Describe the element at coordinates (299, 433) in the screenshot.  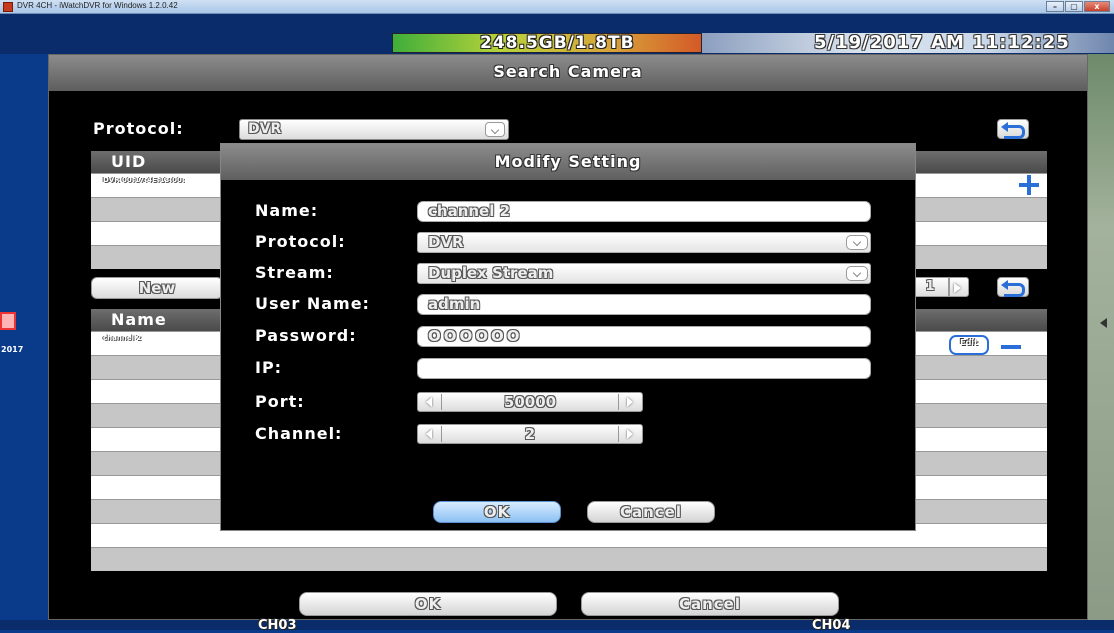
I see `channel-label: Channel:` at that location.